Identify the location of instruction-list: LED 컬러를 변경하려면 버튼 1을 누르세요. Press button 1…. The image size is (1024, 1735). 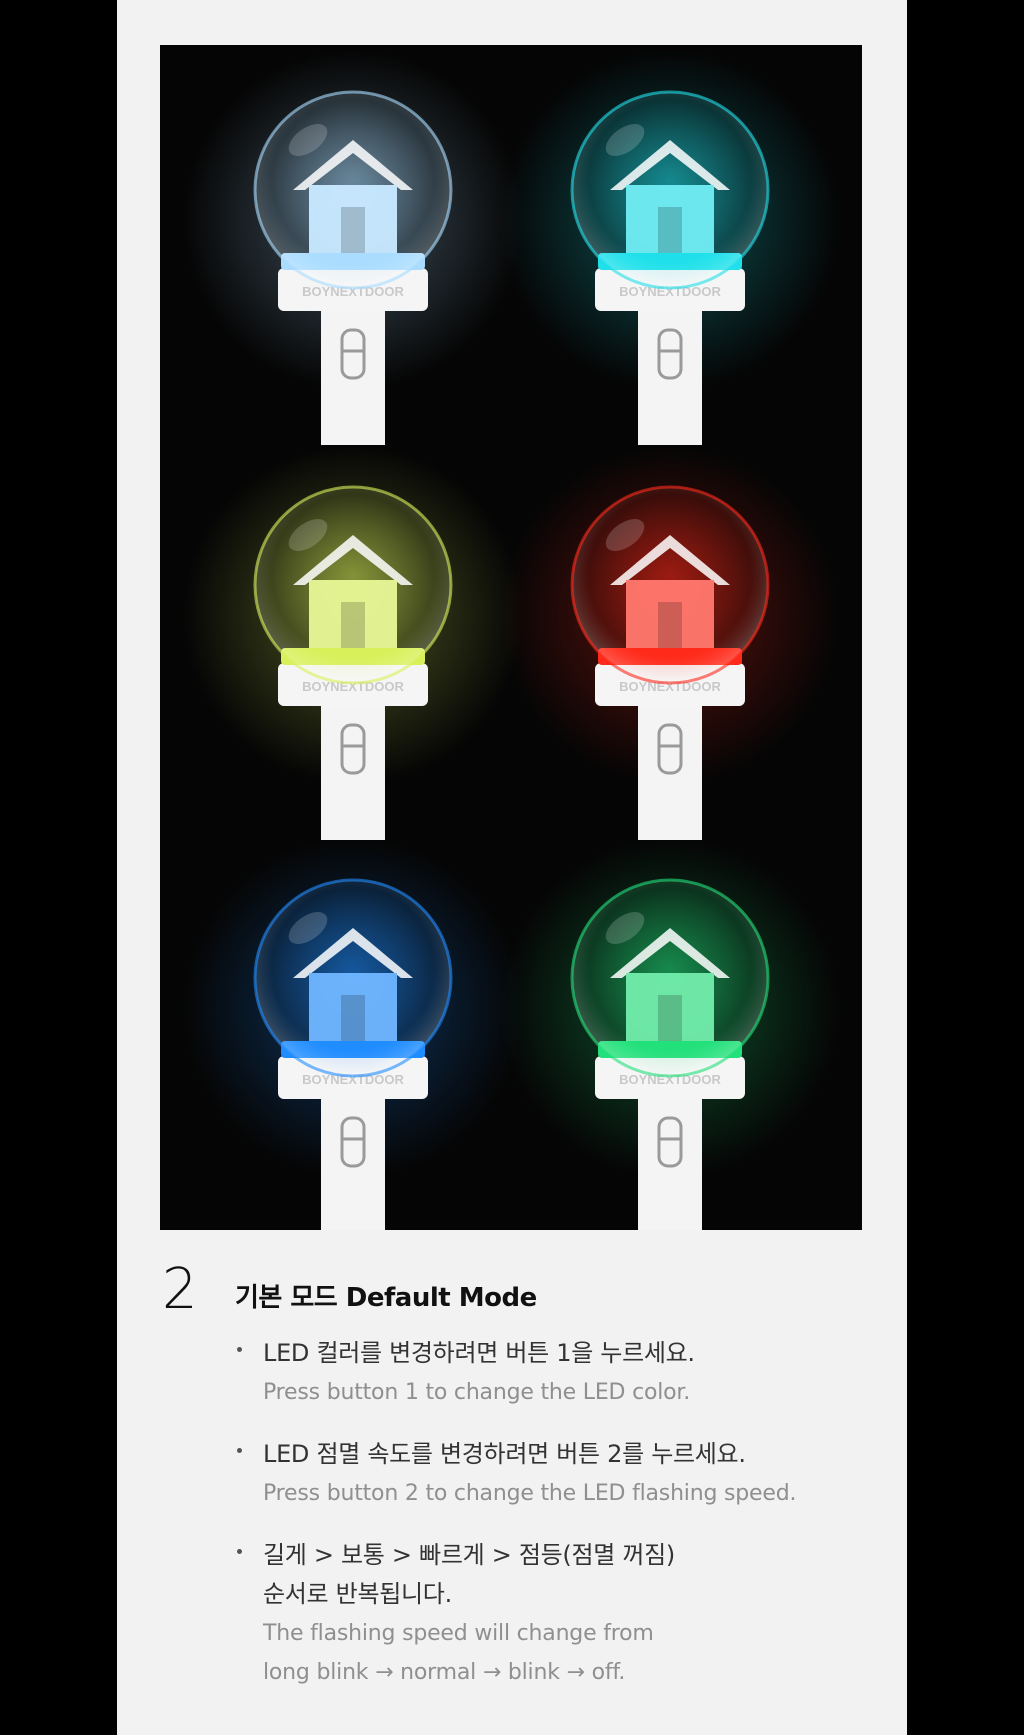
(560, 1524).